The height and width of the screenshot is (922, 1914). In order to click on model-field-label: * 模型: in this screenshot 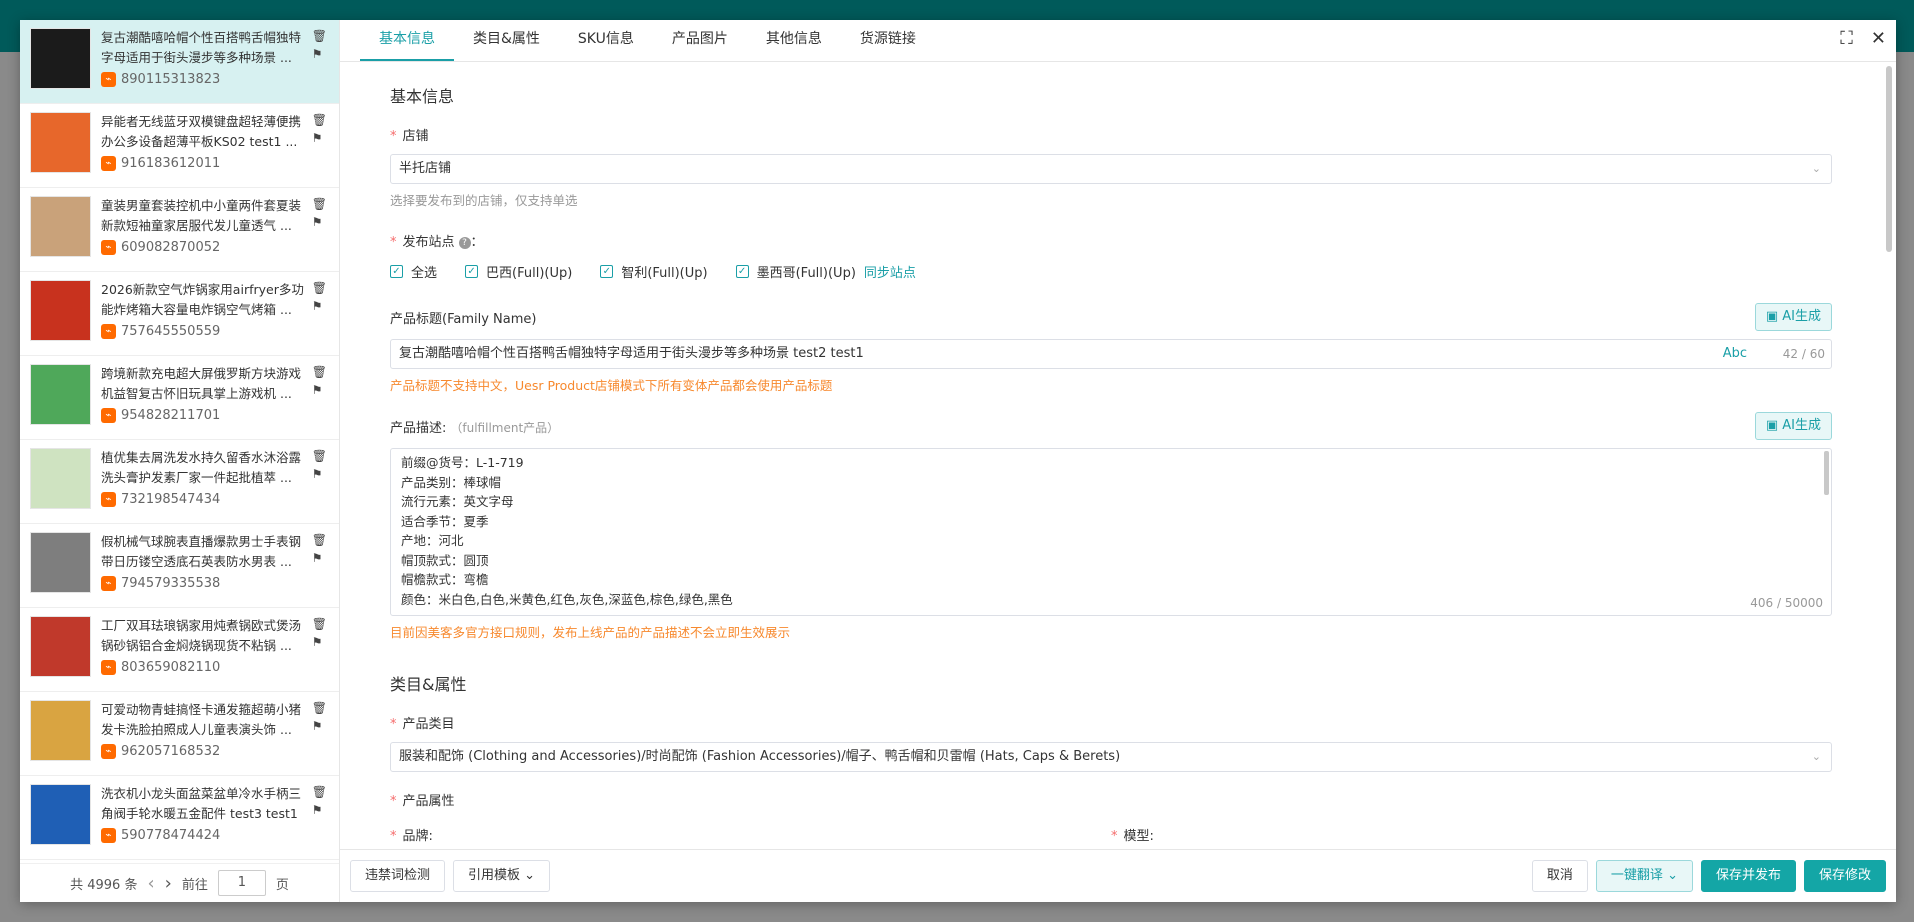, I will do `click(1132, 836)`.